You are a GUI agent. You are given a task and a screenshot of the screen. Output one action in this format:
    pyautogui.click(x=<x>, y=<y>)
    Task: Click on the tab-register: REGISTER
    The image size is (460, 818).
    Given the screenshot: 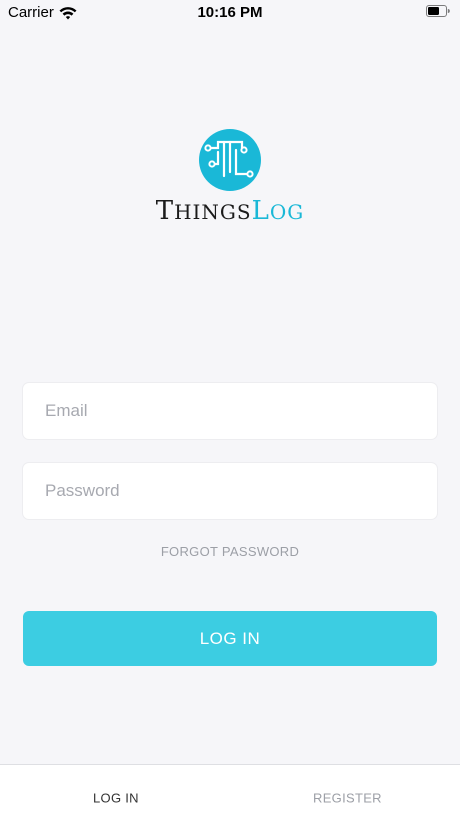 What is the action you would take?
    pyautogui.click(x=347, y=798)
    